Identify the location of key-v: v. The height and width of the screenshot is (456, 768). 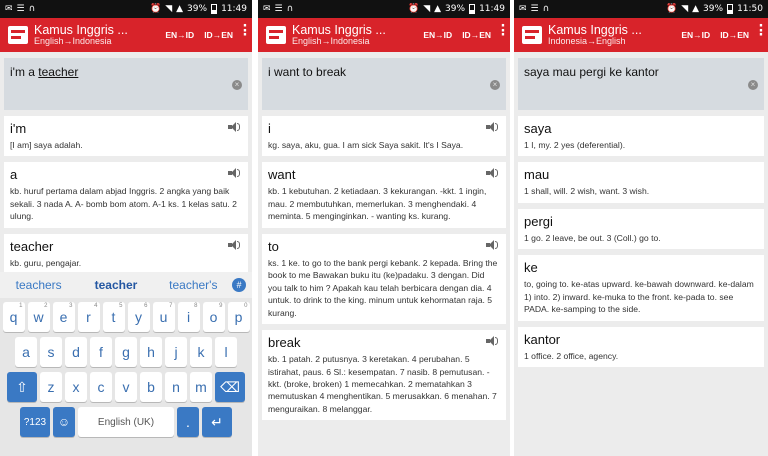
(126, 387).